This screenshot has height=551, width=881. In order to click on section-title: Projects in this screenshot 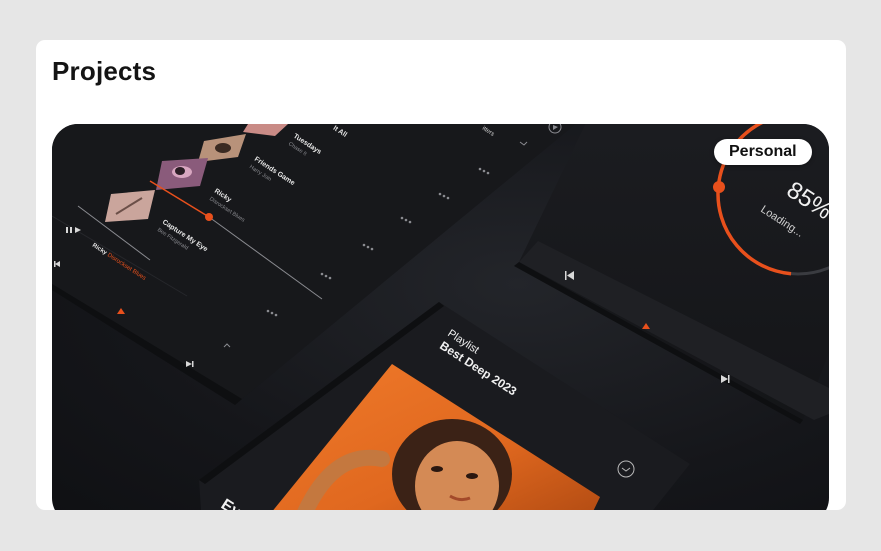, I will do `click(104, 71)`.